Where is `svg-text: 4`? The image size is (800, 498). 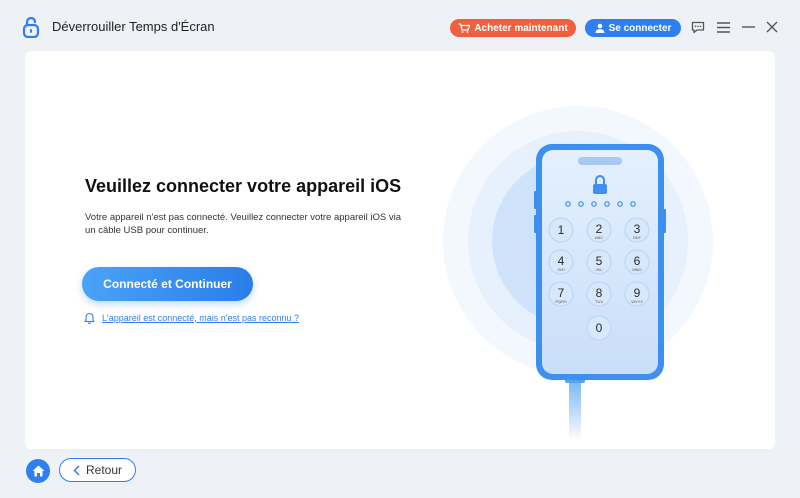 svg-text: 4 is located at coordinates (561, 261).